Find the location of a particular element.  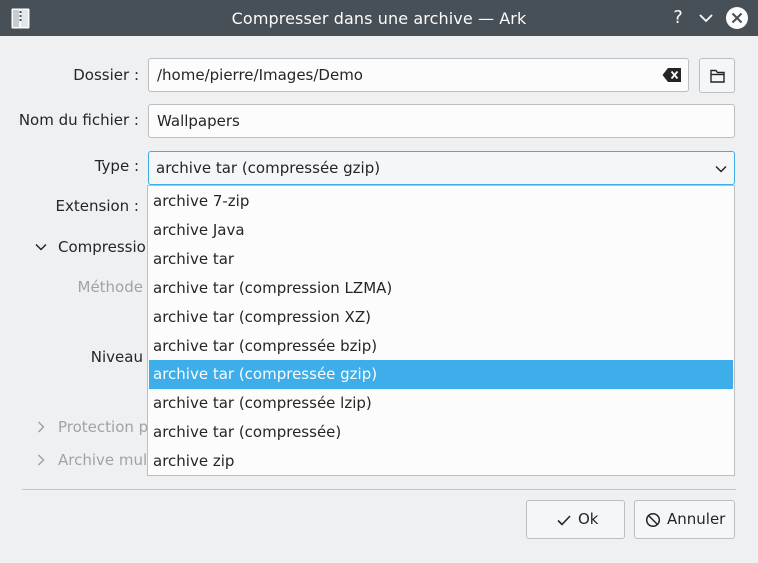

filename-label: Nom du fichier : is located at coordinates (78, 120).